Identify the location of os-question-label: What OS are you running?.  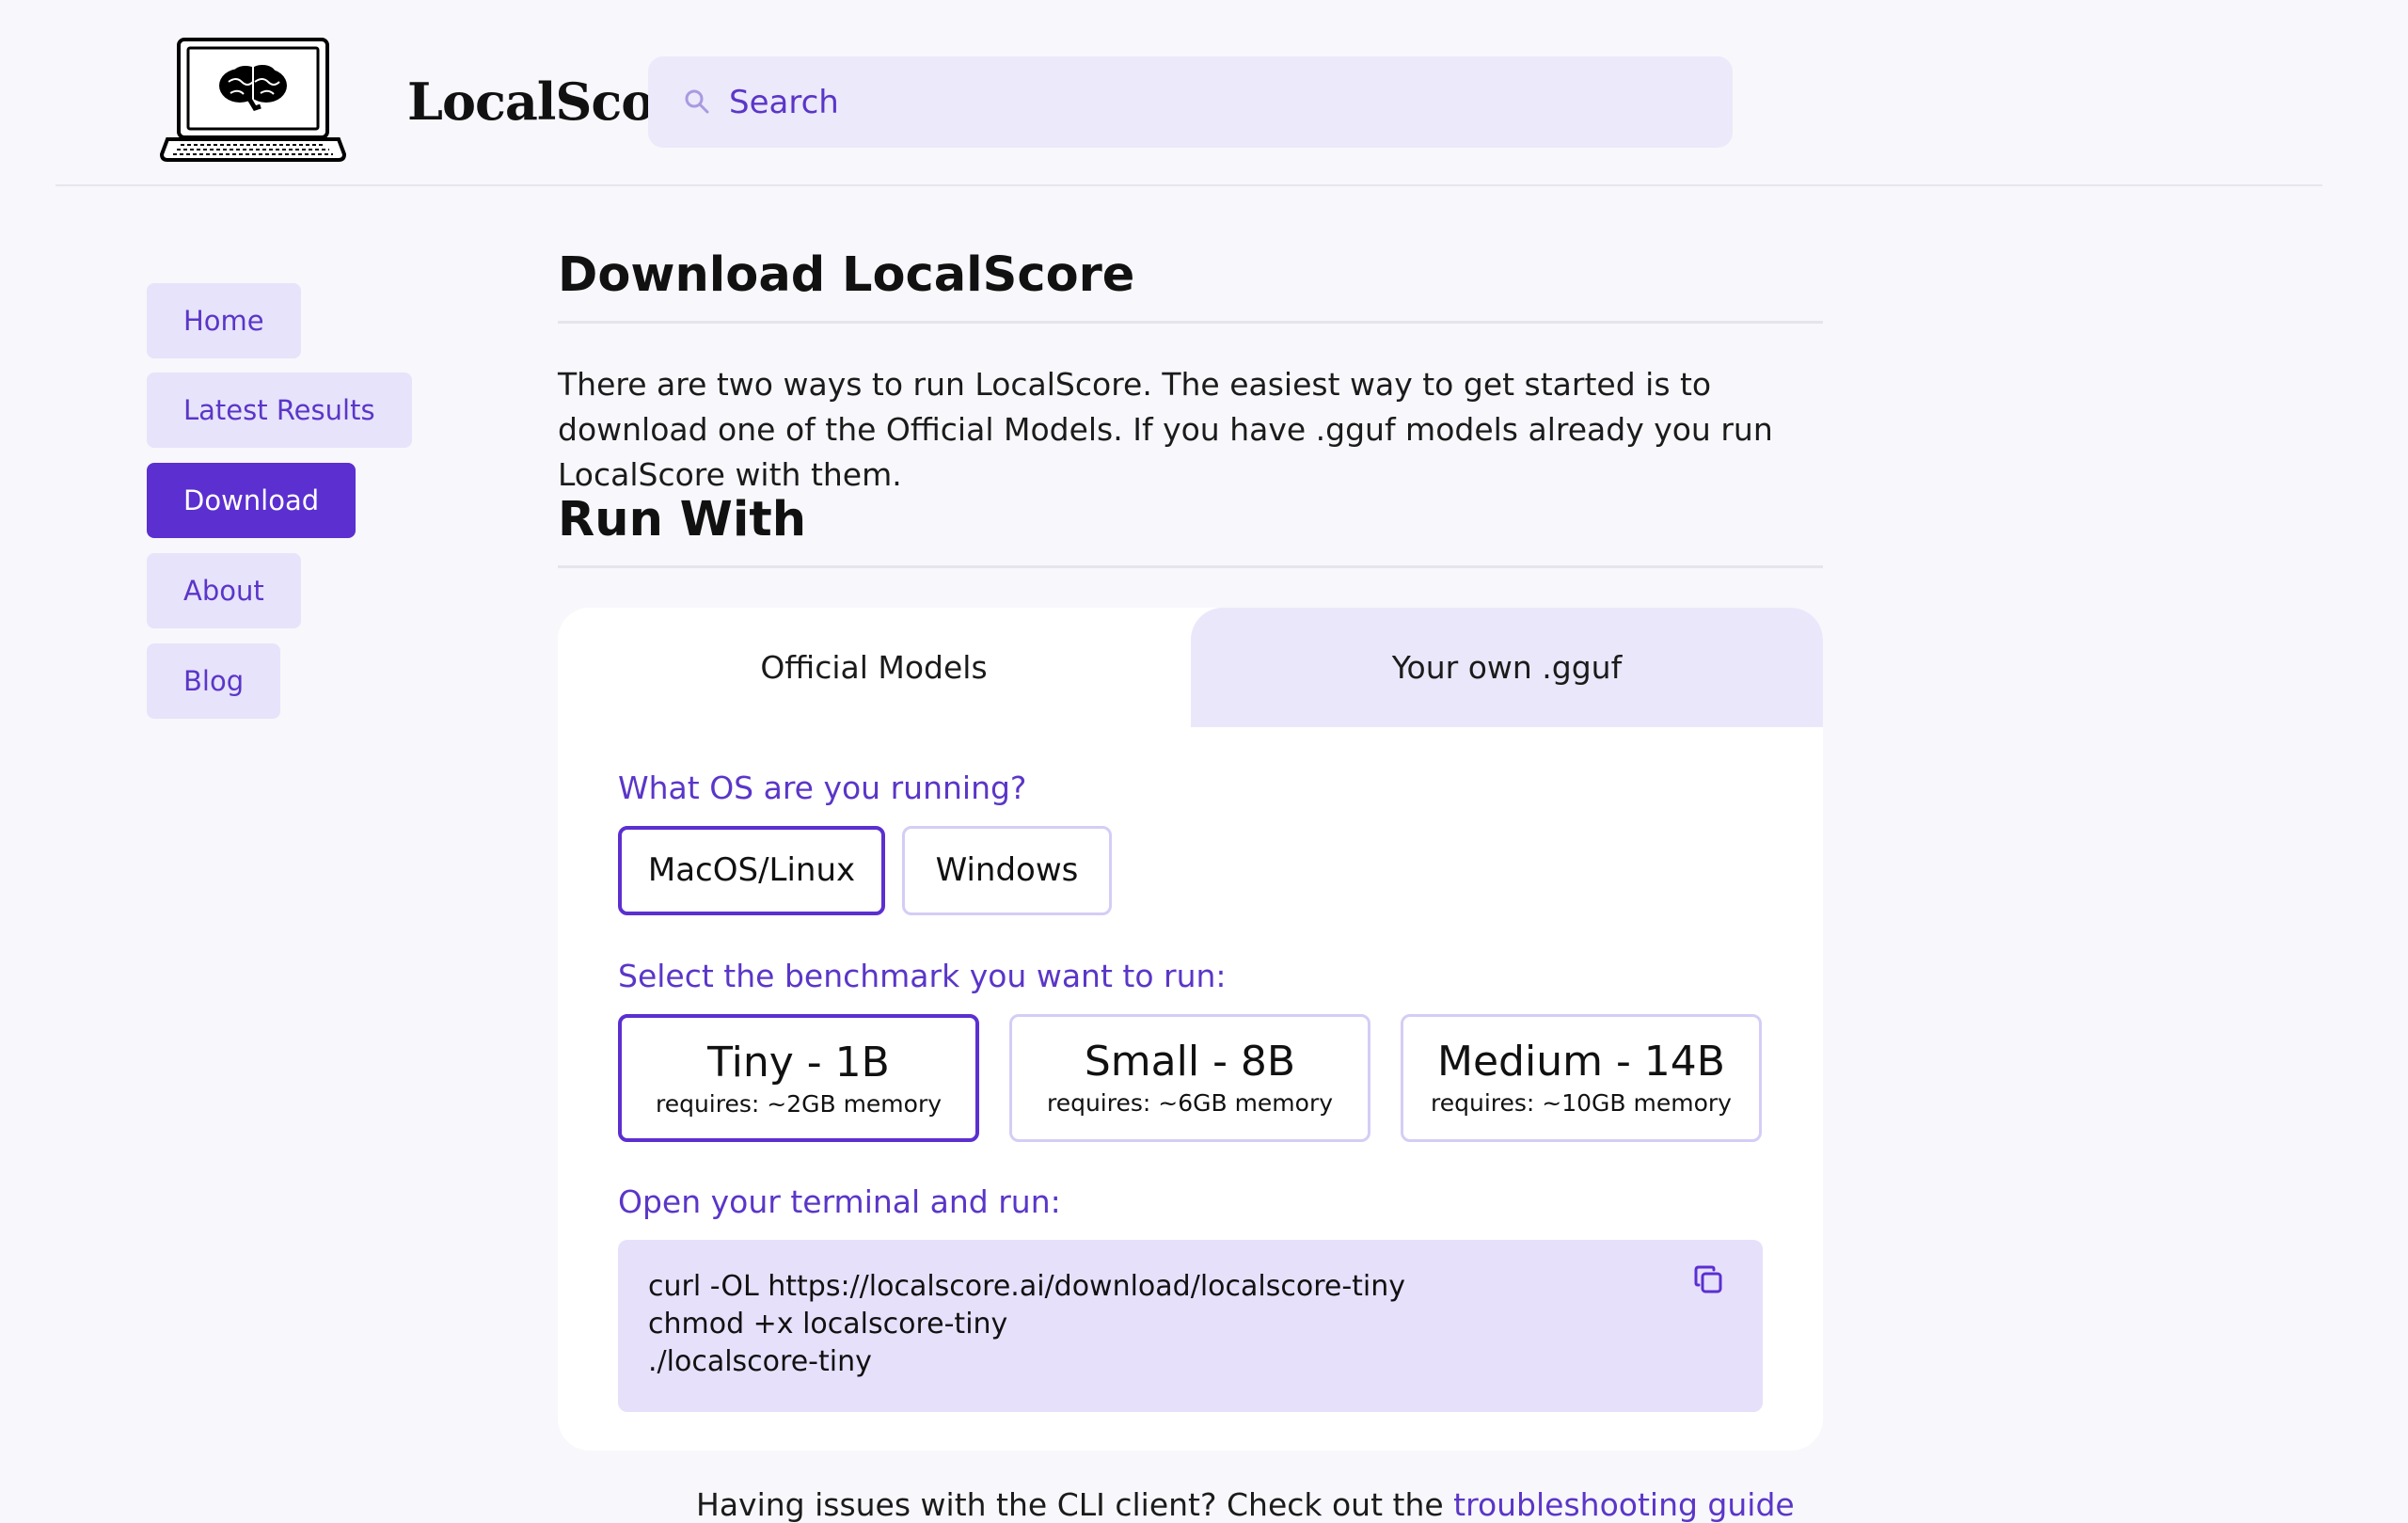
(822, 787).